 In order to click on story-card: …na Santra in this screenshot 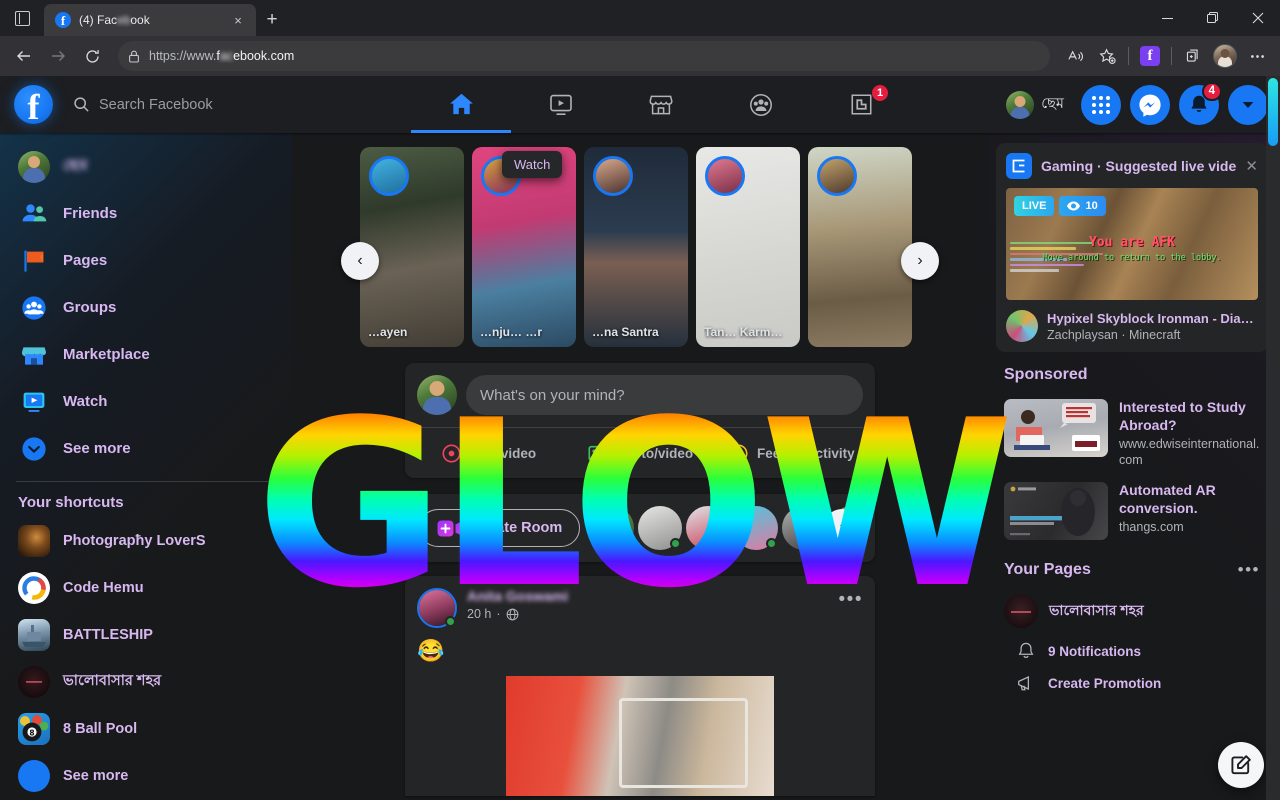, I will do `click(636, 247)`.